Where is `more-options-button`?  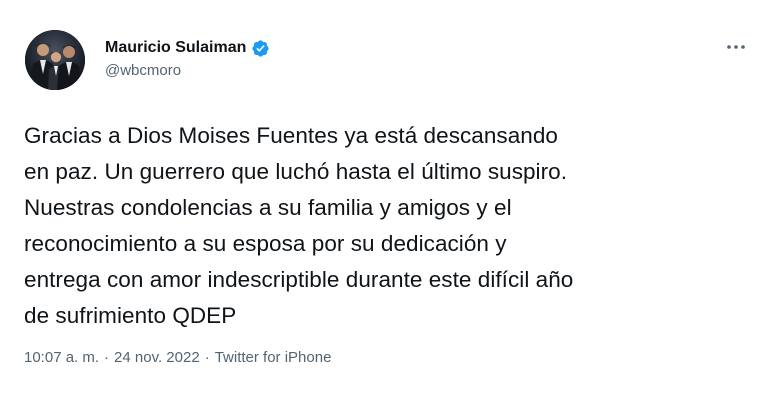 more-options-button is located at coordinates (736, 47).